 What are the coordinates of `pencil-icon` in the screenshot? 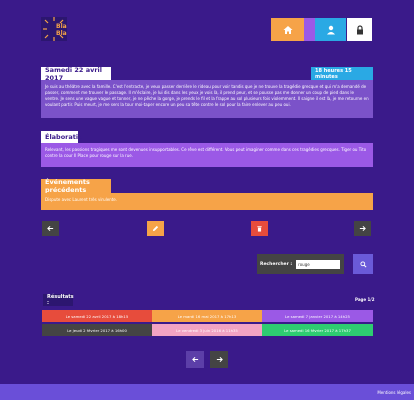 It's located at (155, 228).